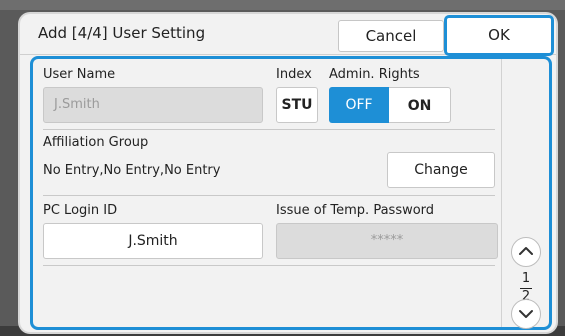 This screenshot has height=336, width=565. I want to click on scroll-up-button, so click(526, 252).